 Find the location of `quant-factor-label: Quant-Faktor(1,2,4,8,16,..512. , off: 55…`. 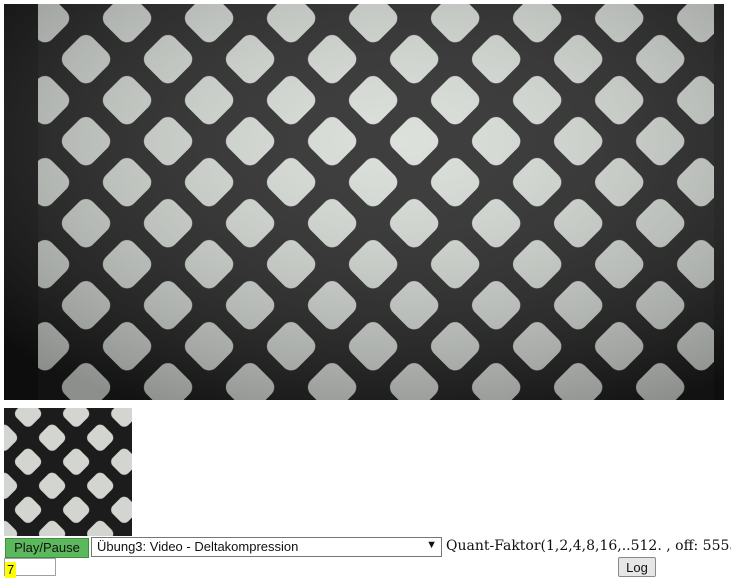

quant-factor-label: Quant-Faktor(1,2,4,8,16,..512. , off: 55… is located at coordinates (588, 546).